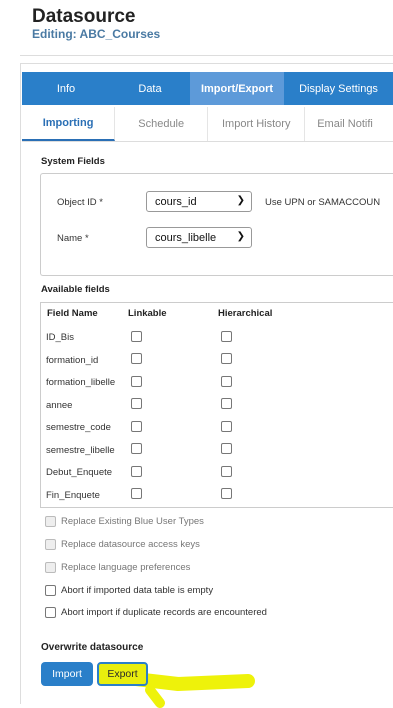  What do you see at coordinates (147, 313) in the screenshot?
I see `column-header-linkable: Linkable` at bounding box center [147, 313].